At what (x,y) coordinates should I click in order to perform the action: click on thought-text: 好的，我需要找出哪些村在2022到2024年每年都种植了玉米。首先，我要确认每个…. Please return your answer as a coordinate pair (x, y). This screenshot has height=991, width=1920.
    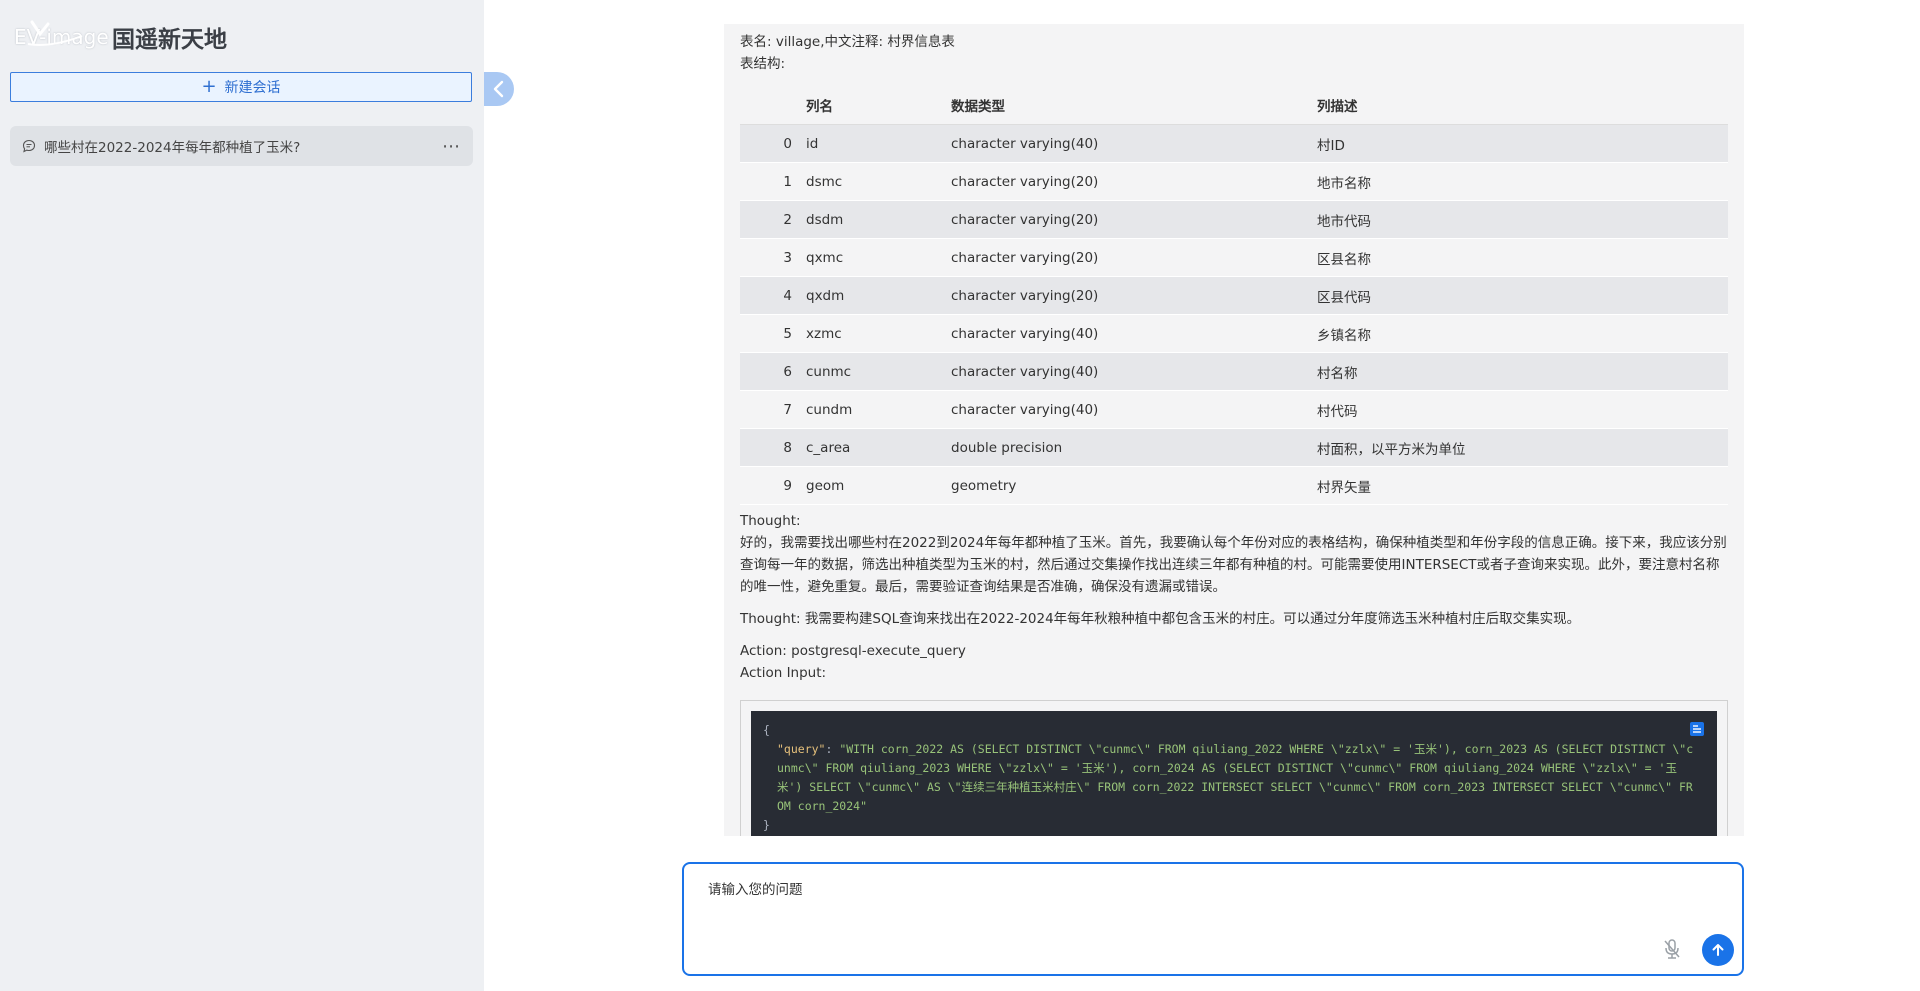
    Looking at the image, I should click on (1233, 565).